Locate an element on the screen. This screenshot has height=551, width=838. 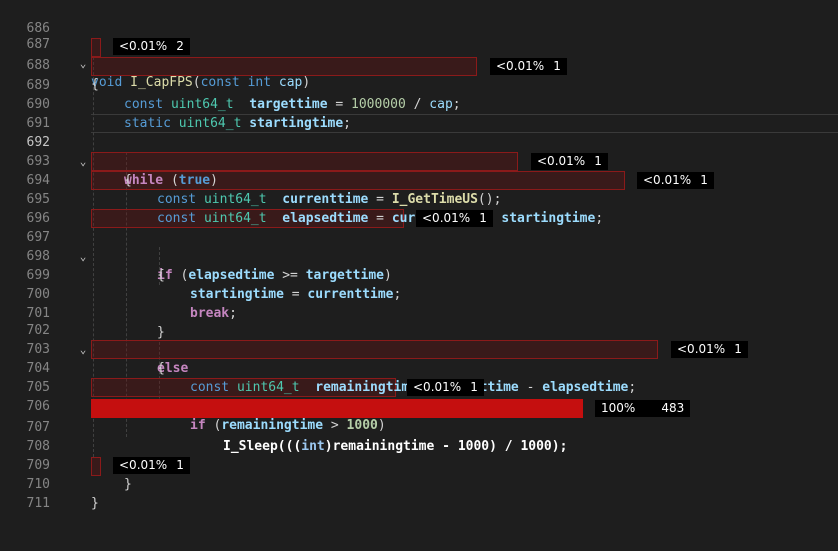
hit-badge-707: 100% 483 is located at coordinates (643, 408).